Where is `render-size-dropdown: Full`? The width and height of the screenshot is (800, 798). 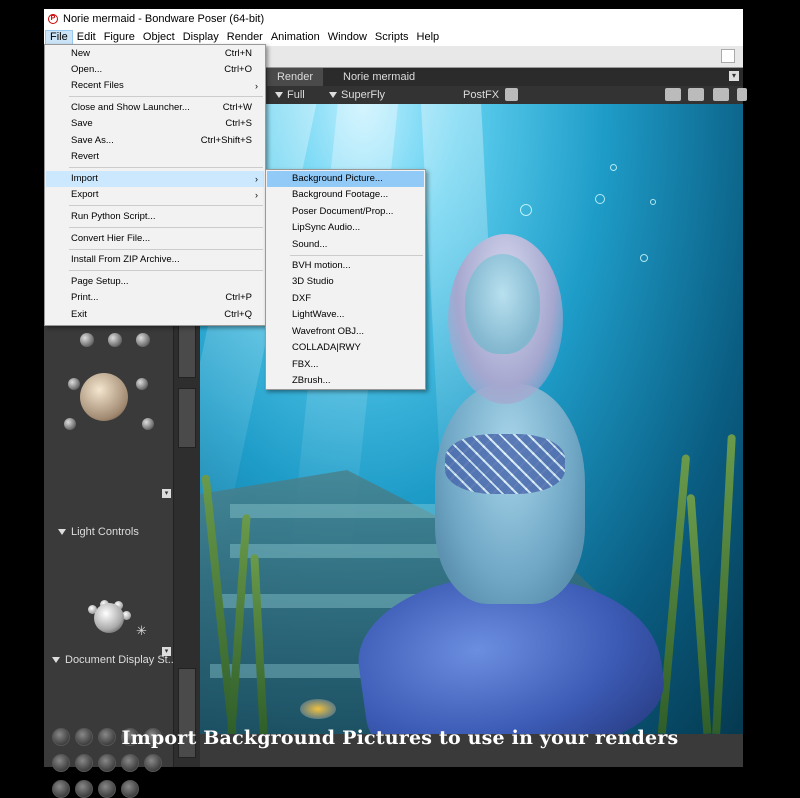 render-size-dropdown: Full is located at coordinates (290, 95).